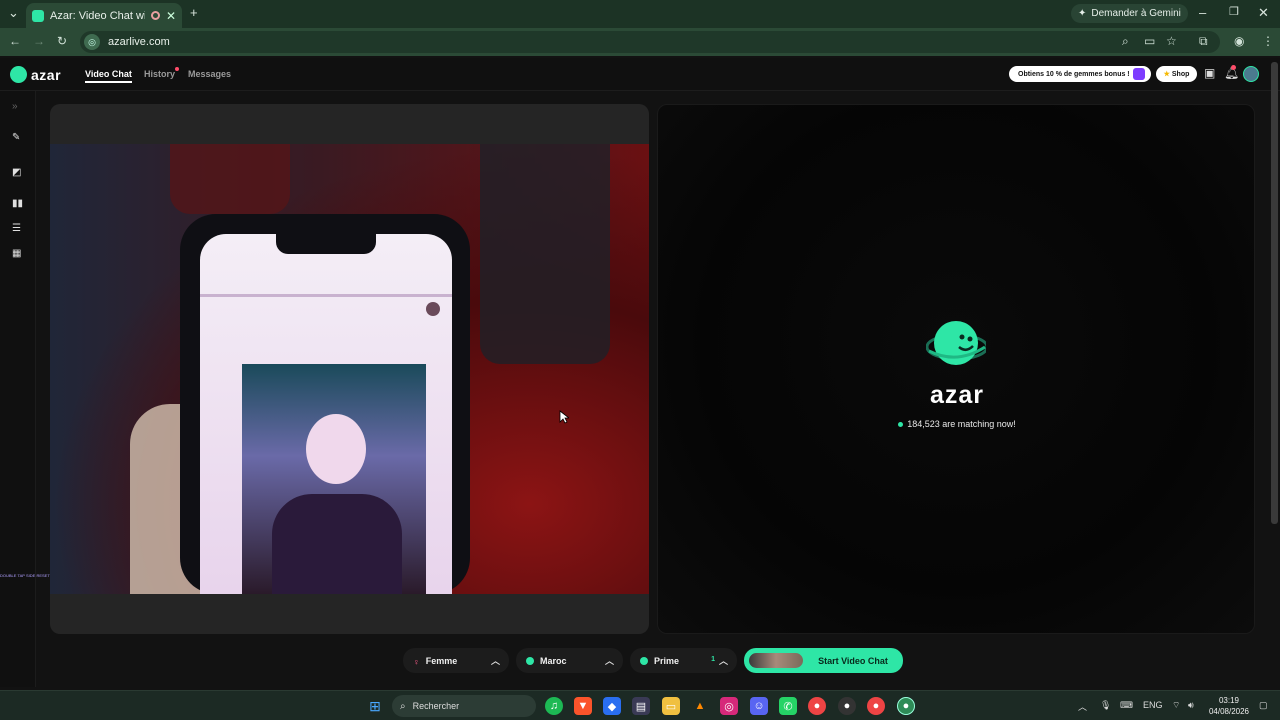 This screenshot has height=720, width=1280. Describe the element at coordinates (1234, 11) in the screenshot. I see `restore-icon: ❐` at that location.